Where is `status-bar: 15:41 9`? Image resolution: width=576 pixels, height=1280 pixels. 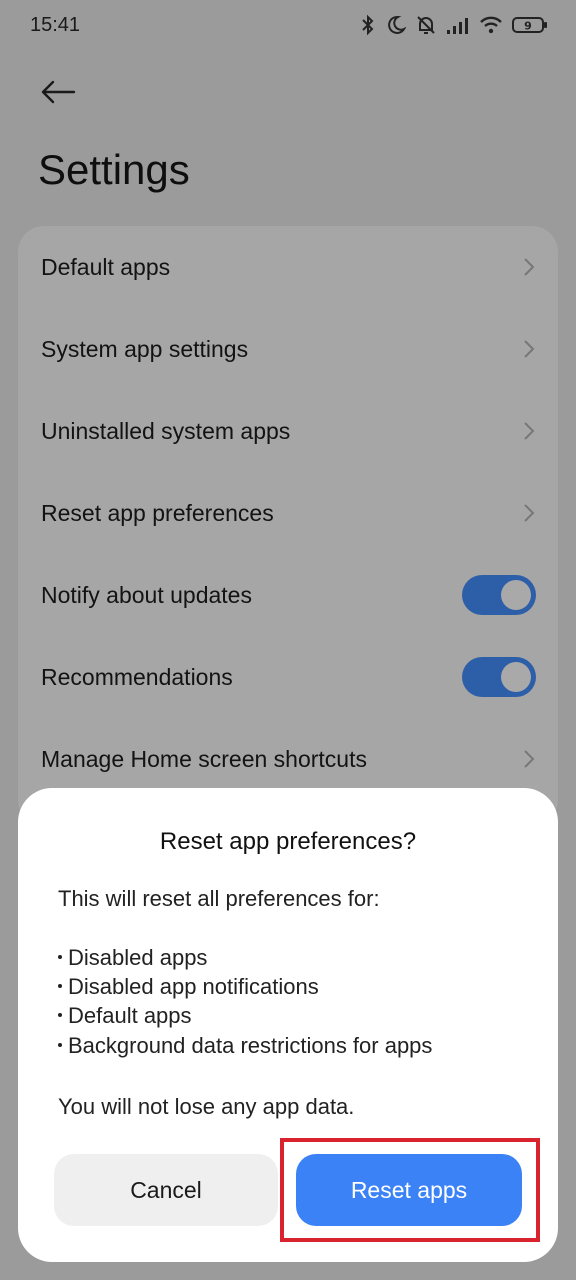
status-bar: 15:41 9 is located at coordinates (288, 28).